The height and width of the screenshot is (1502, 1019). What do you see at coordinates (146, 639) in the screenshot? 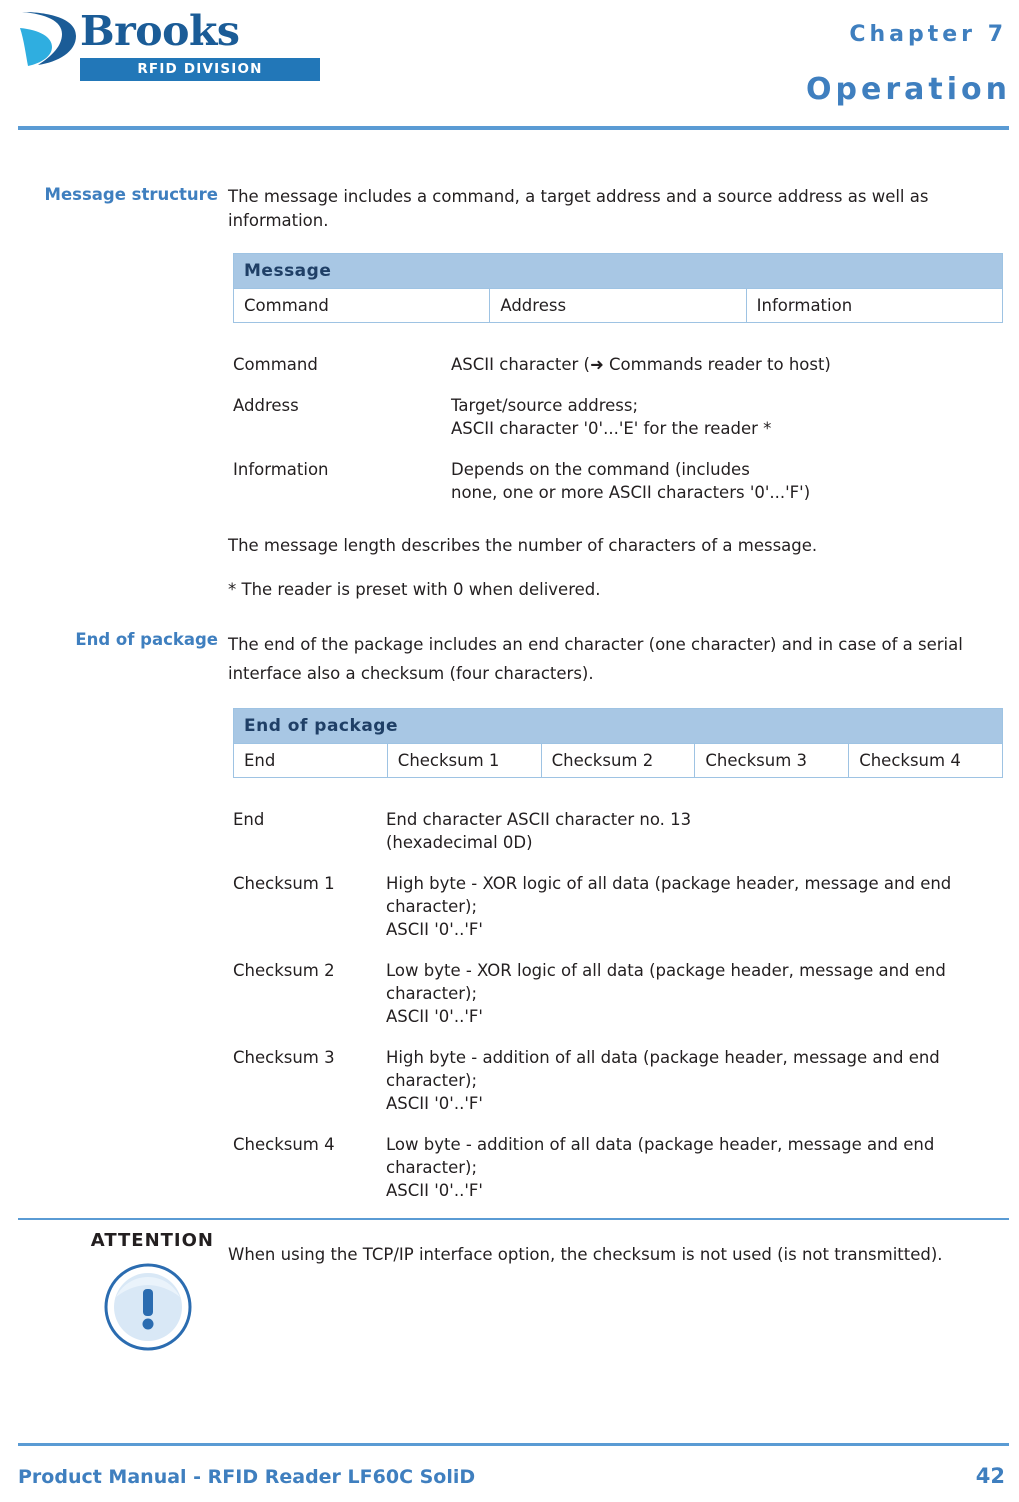
I see `section-label-end-of-package: End of package` at bounding box center [146, 639].